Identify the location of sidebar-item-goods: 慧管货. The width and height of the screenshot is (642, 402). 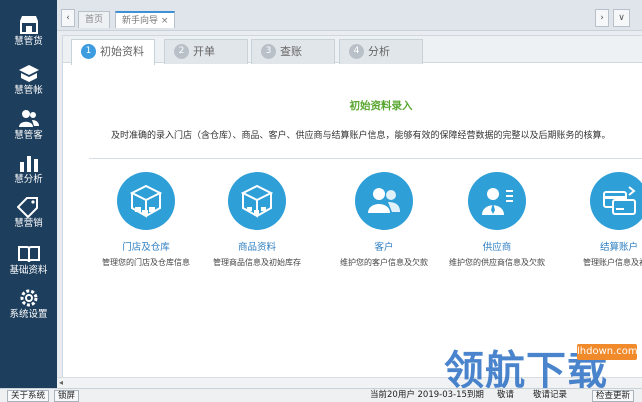
(28, 36).